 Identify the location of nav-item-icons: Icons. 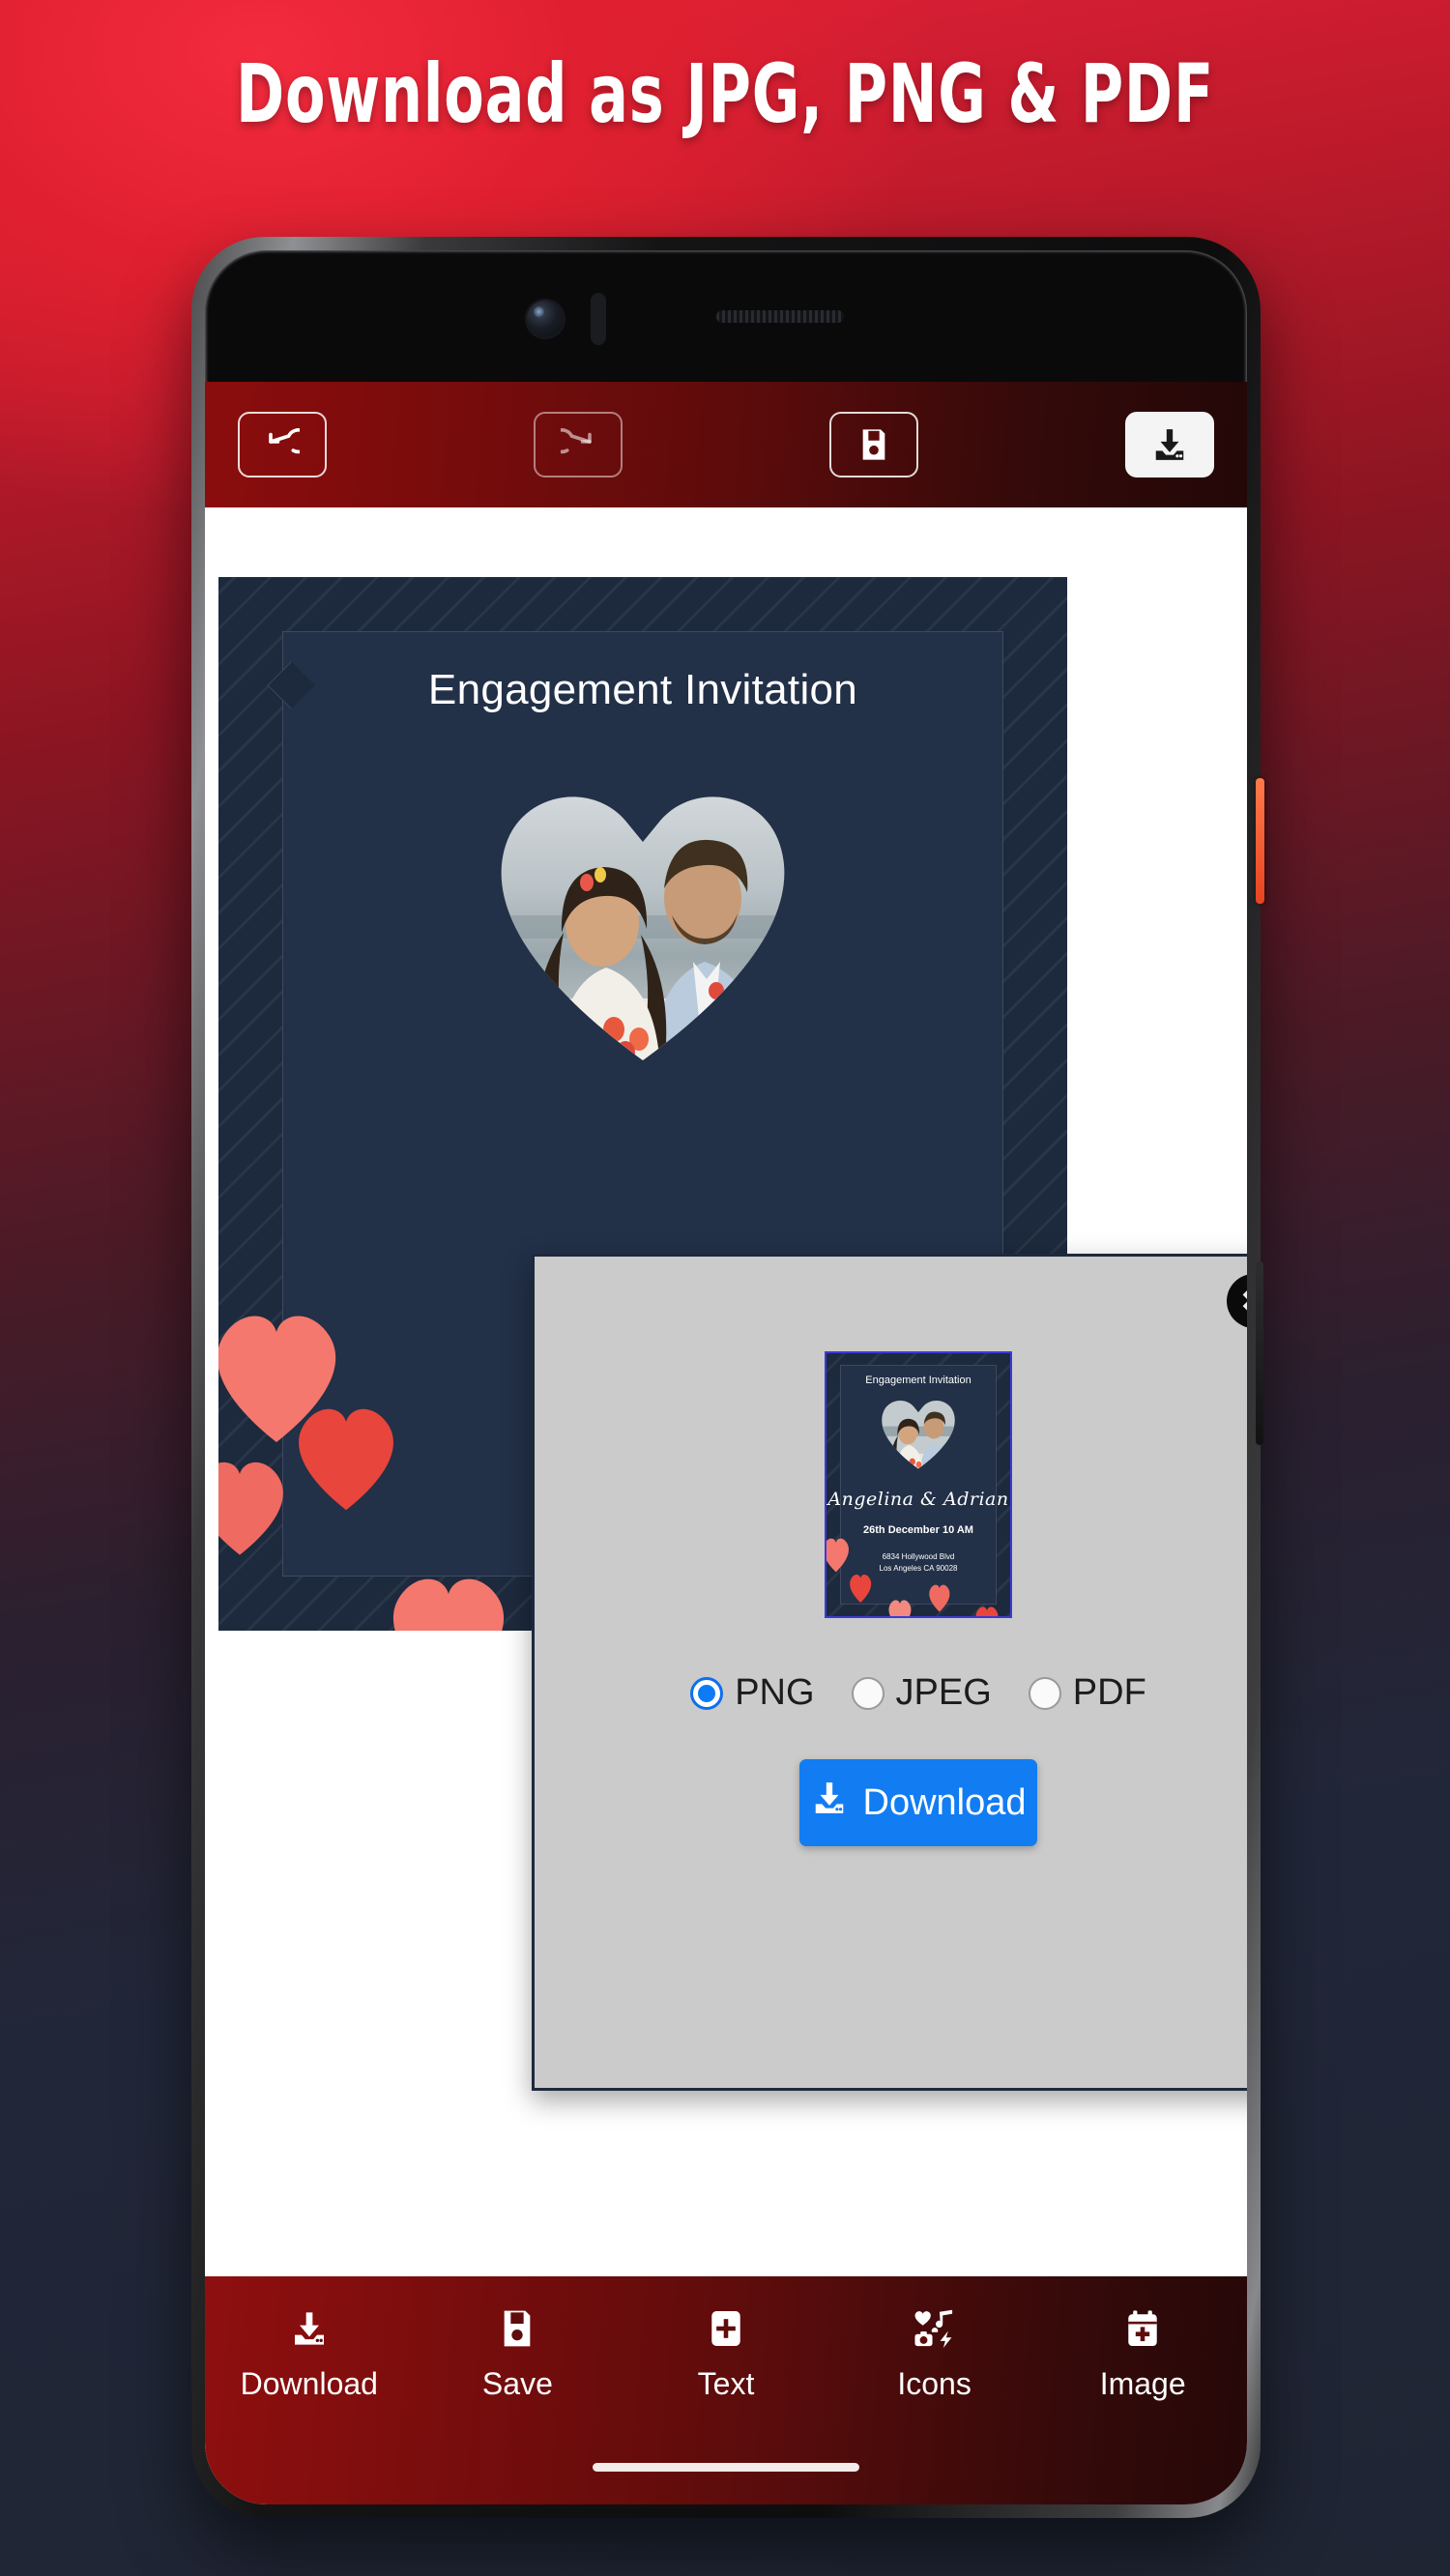
(934, 2355).